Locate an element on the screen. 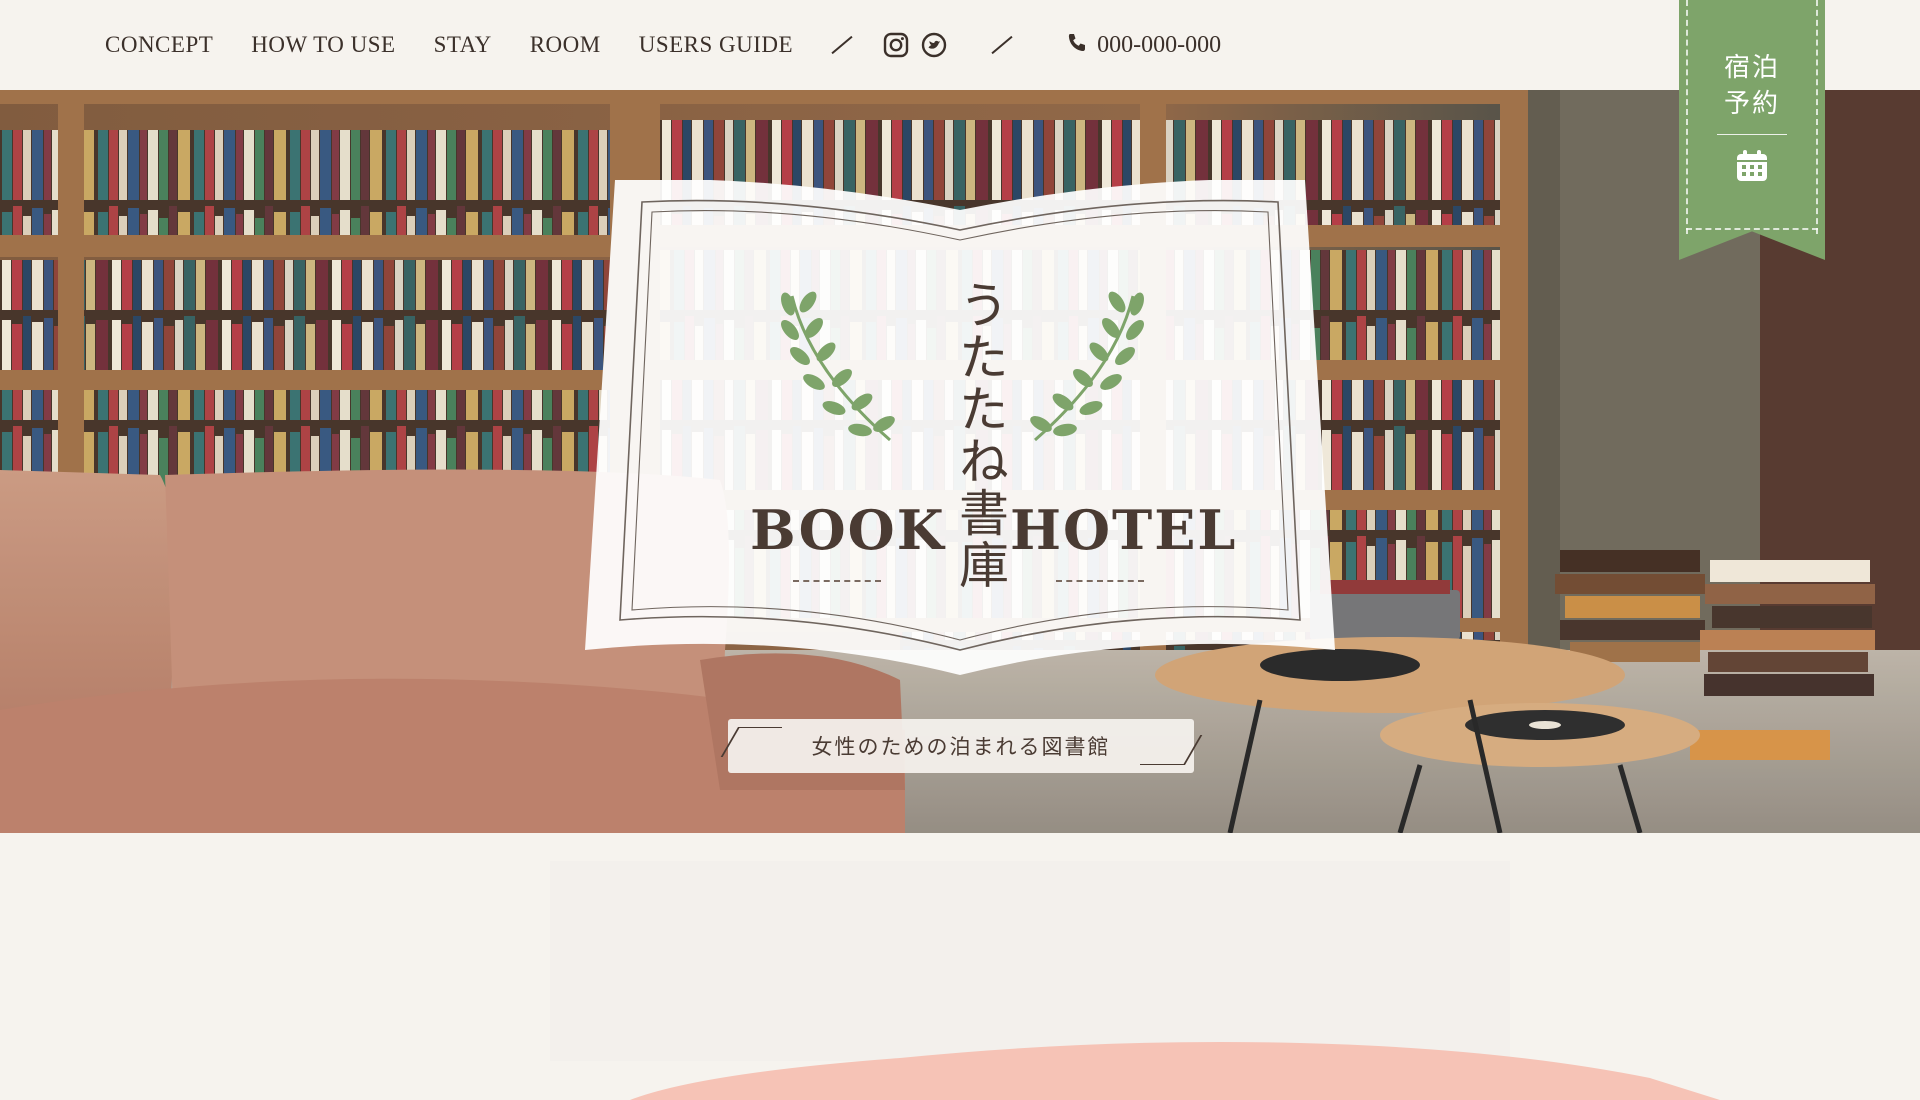  reservation-button: 宿泊 予約 is located at coordinates (1752, 130).